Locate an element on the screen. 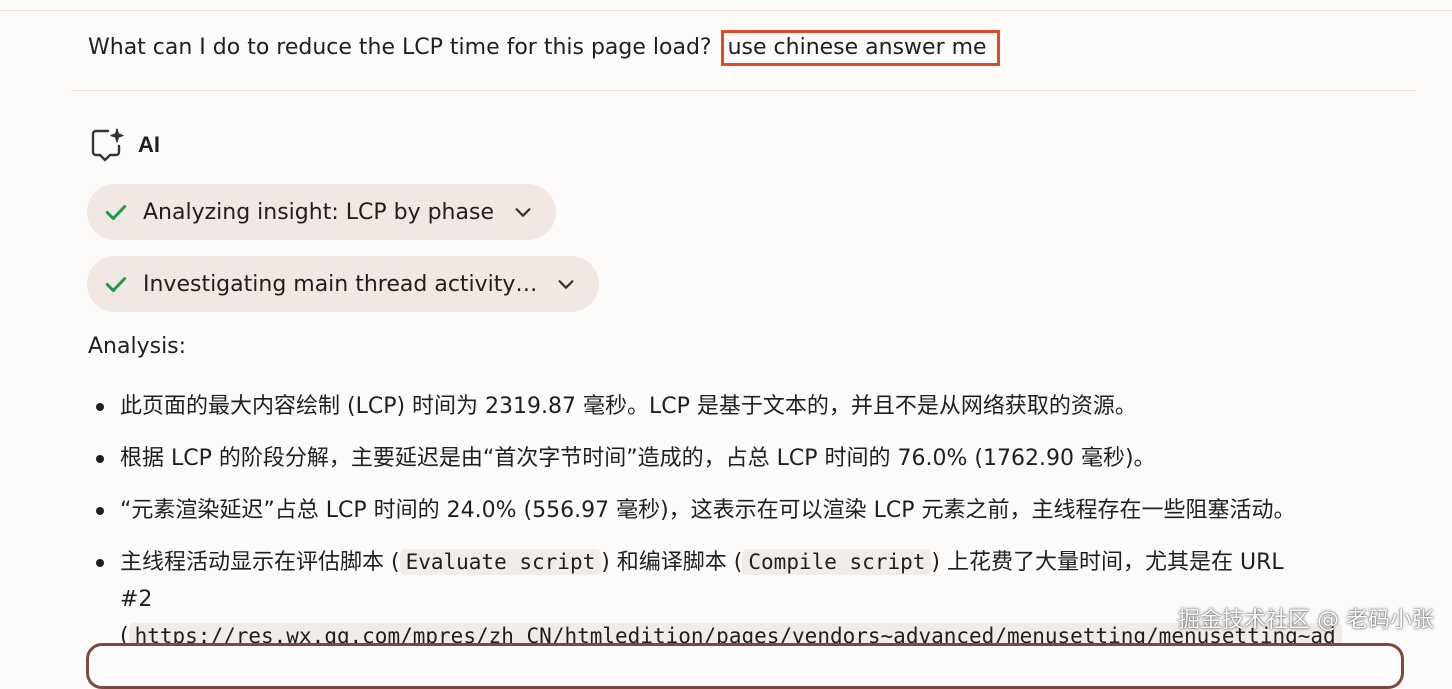 This screenshot has height=689, width=1452. finding-ref: #2 is located at coordinates (136, 599).